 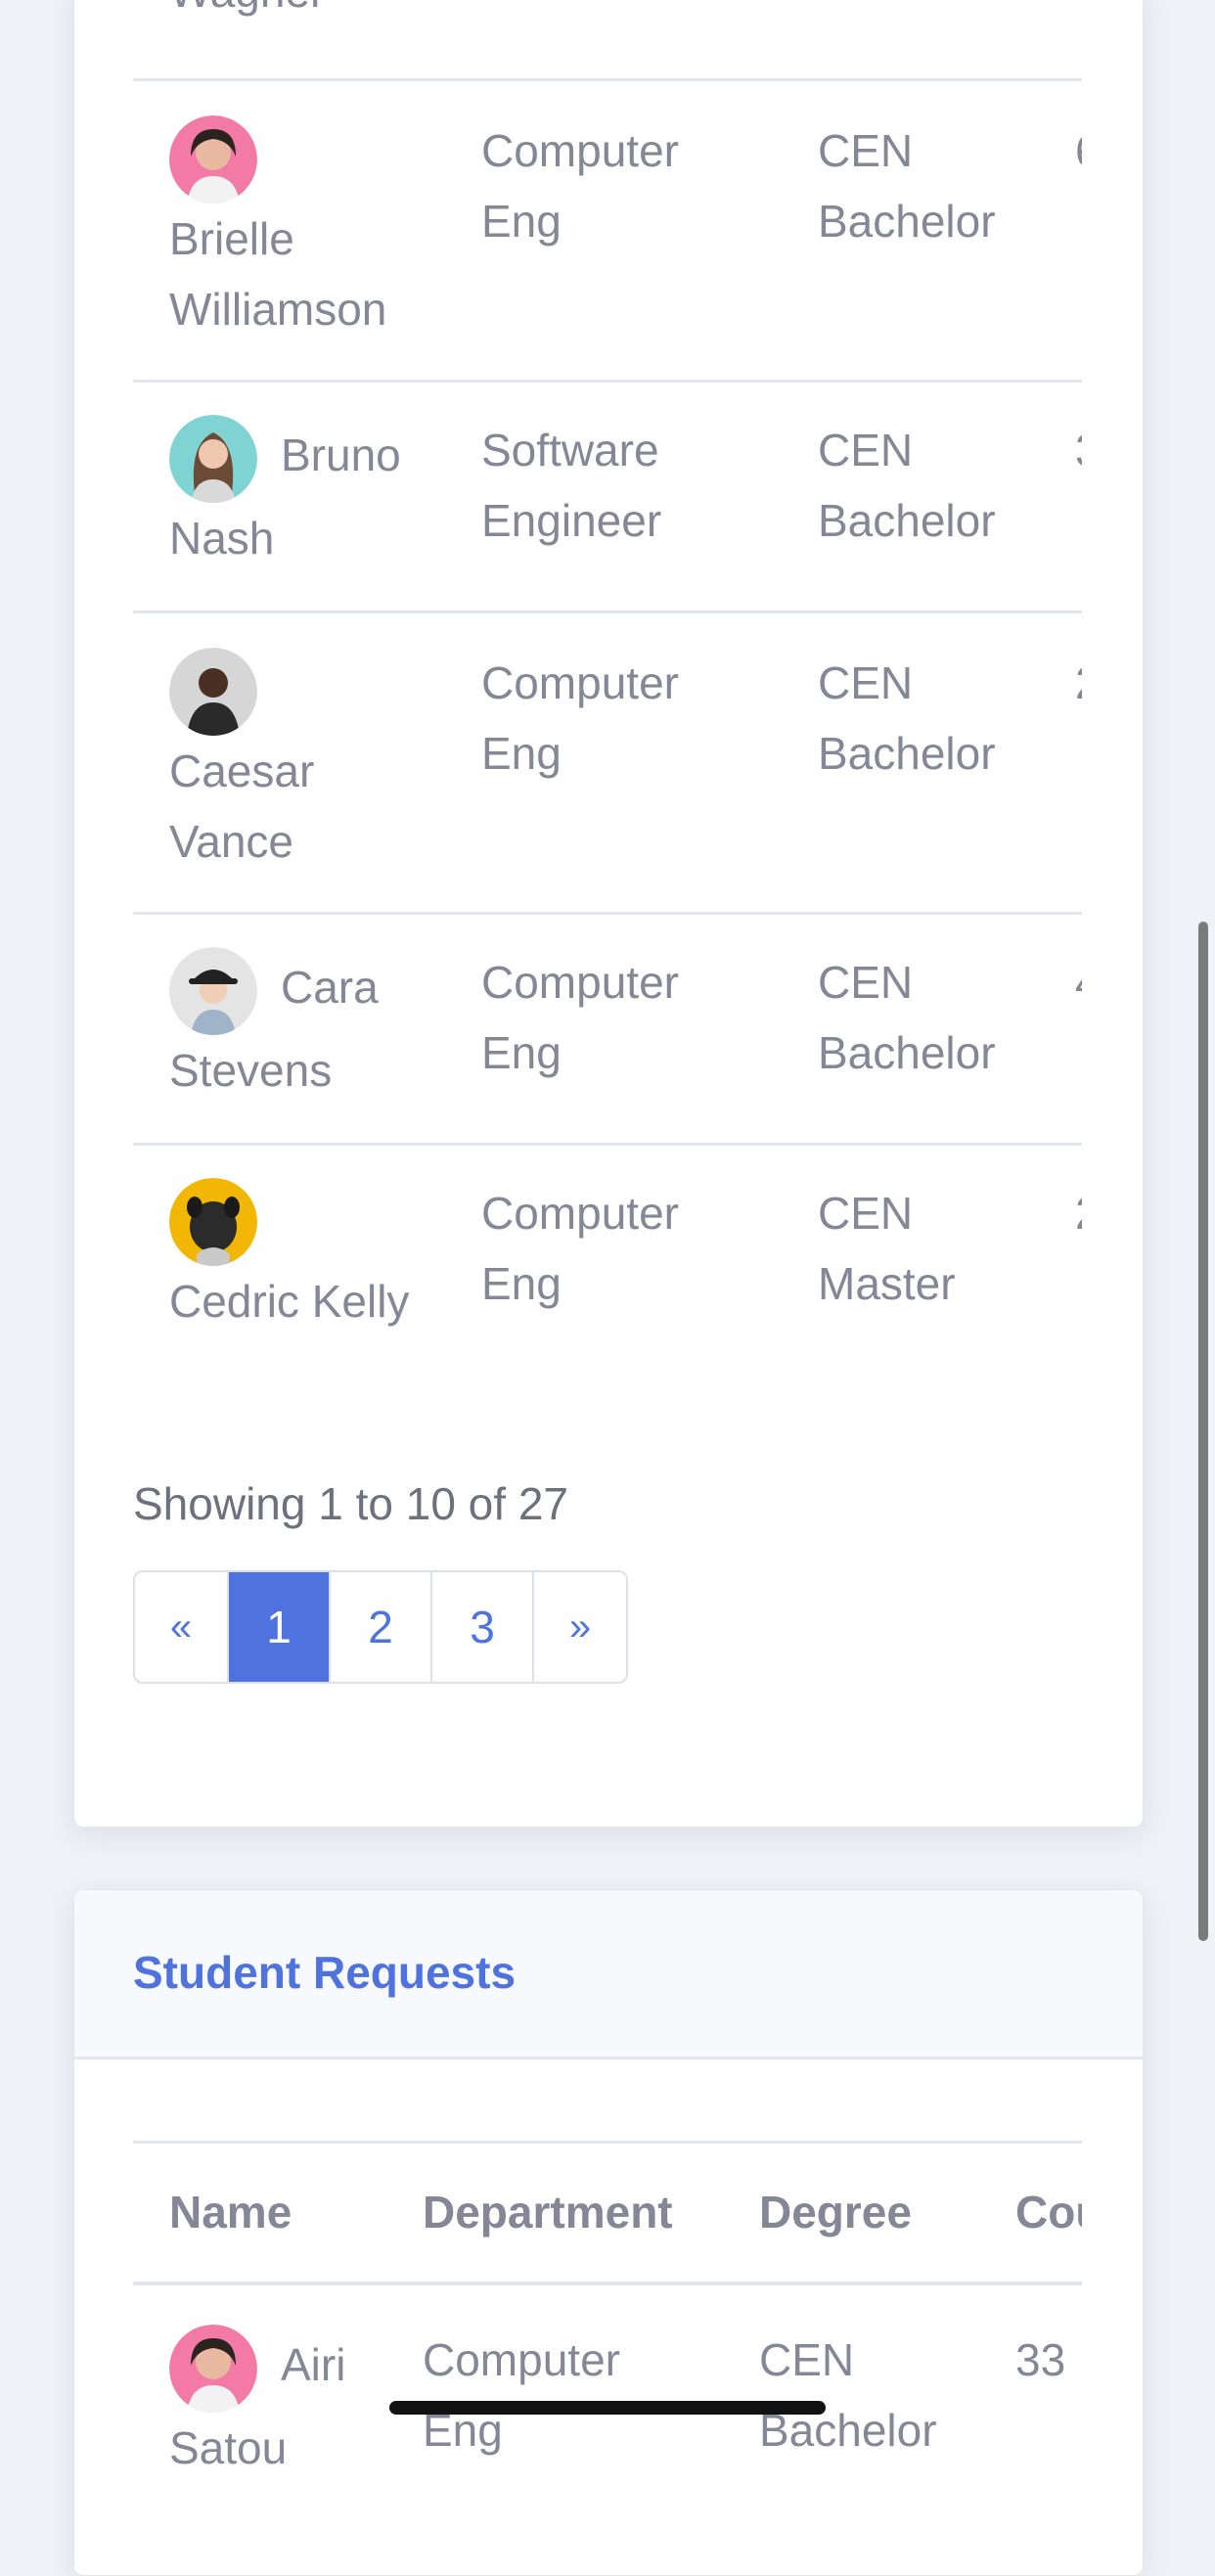 I want to click on column-header-count: Cou, so click(x=1048, y=2212).